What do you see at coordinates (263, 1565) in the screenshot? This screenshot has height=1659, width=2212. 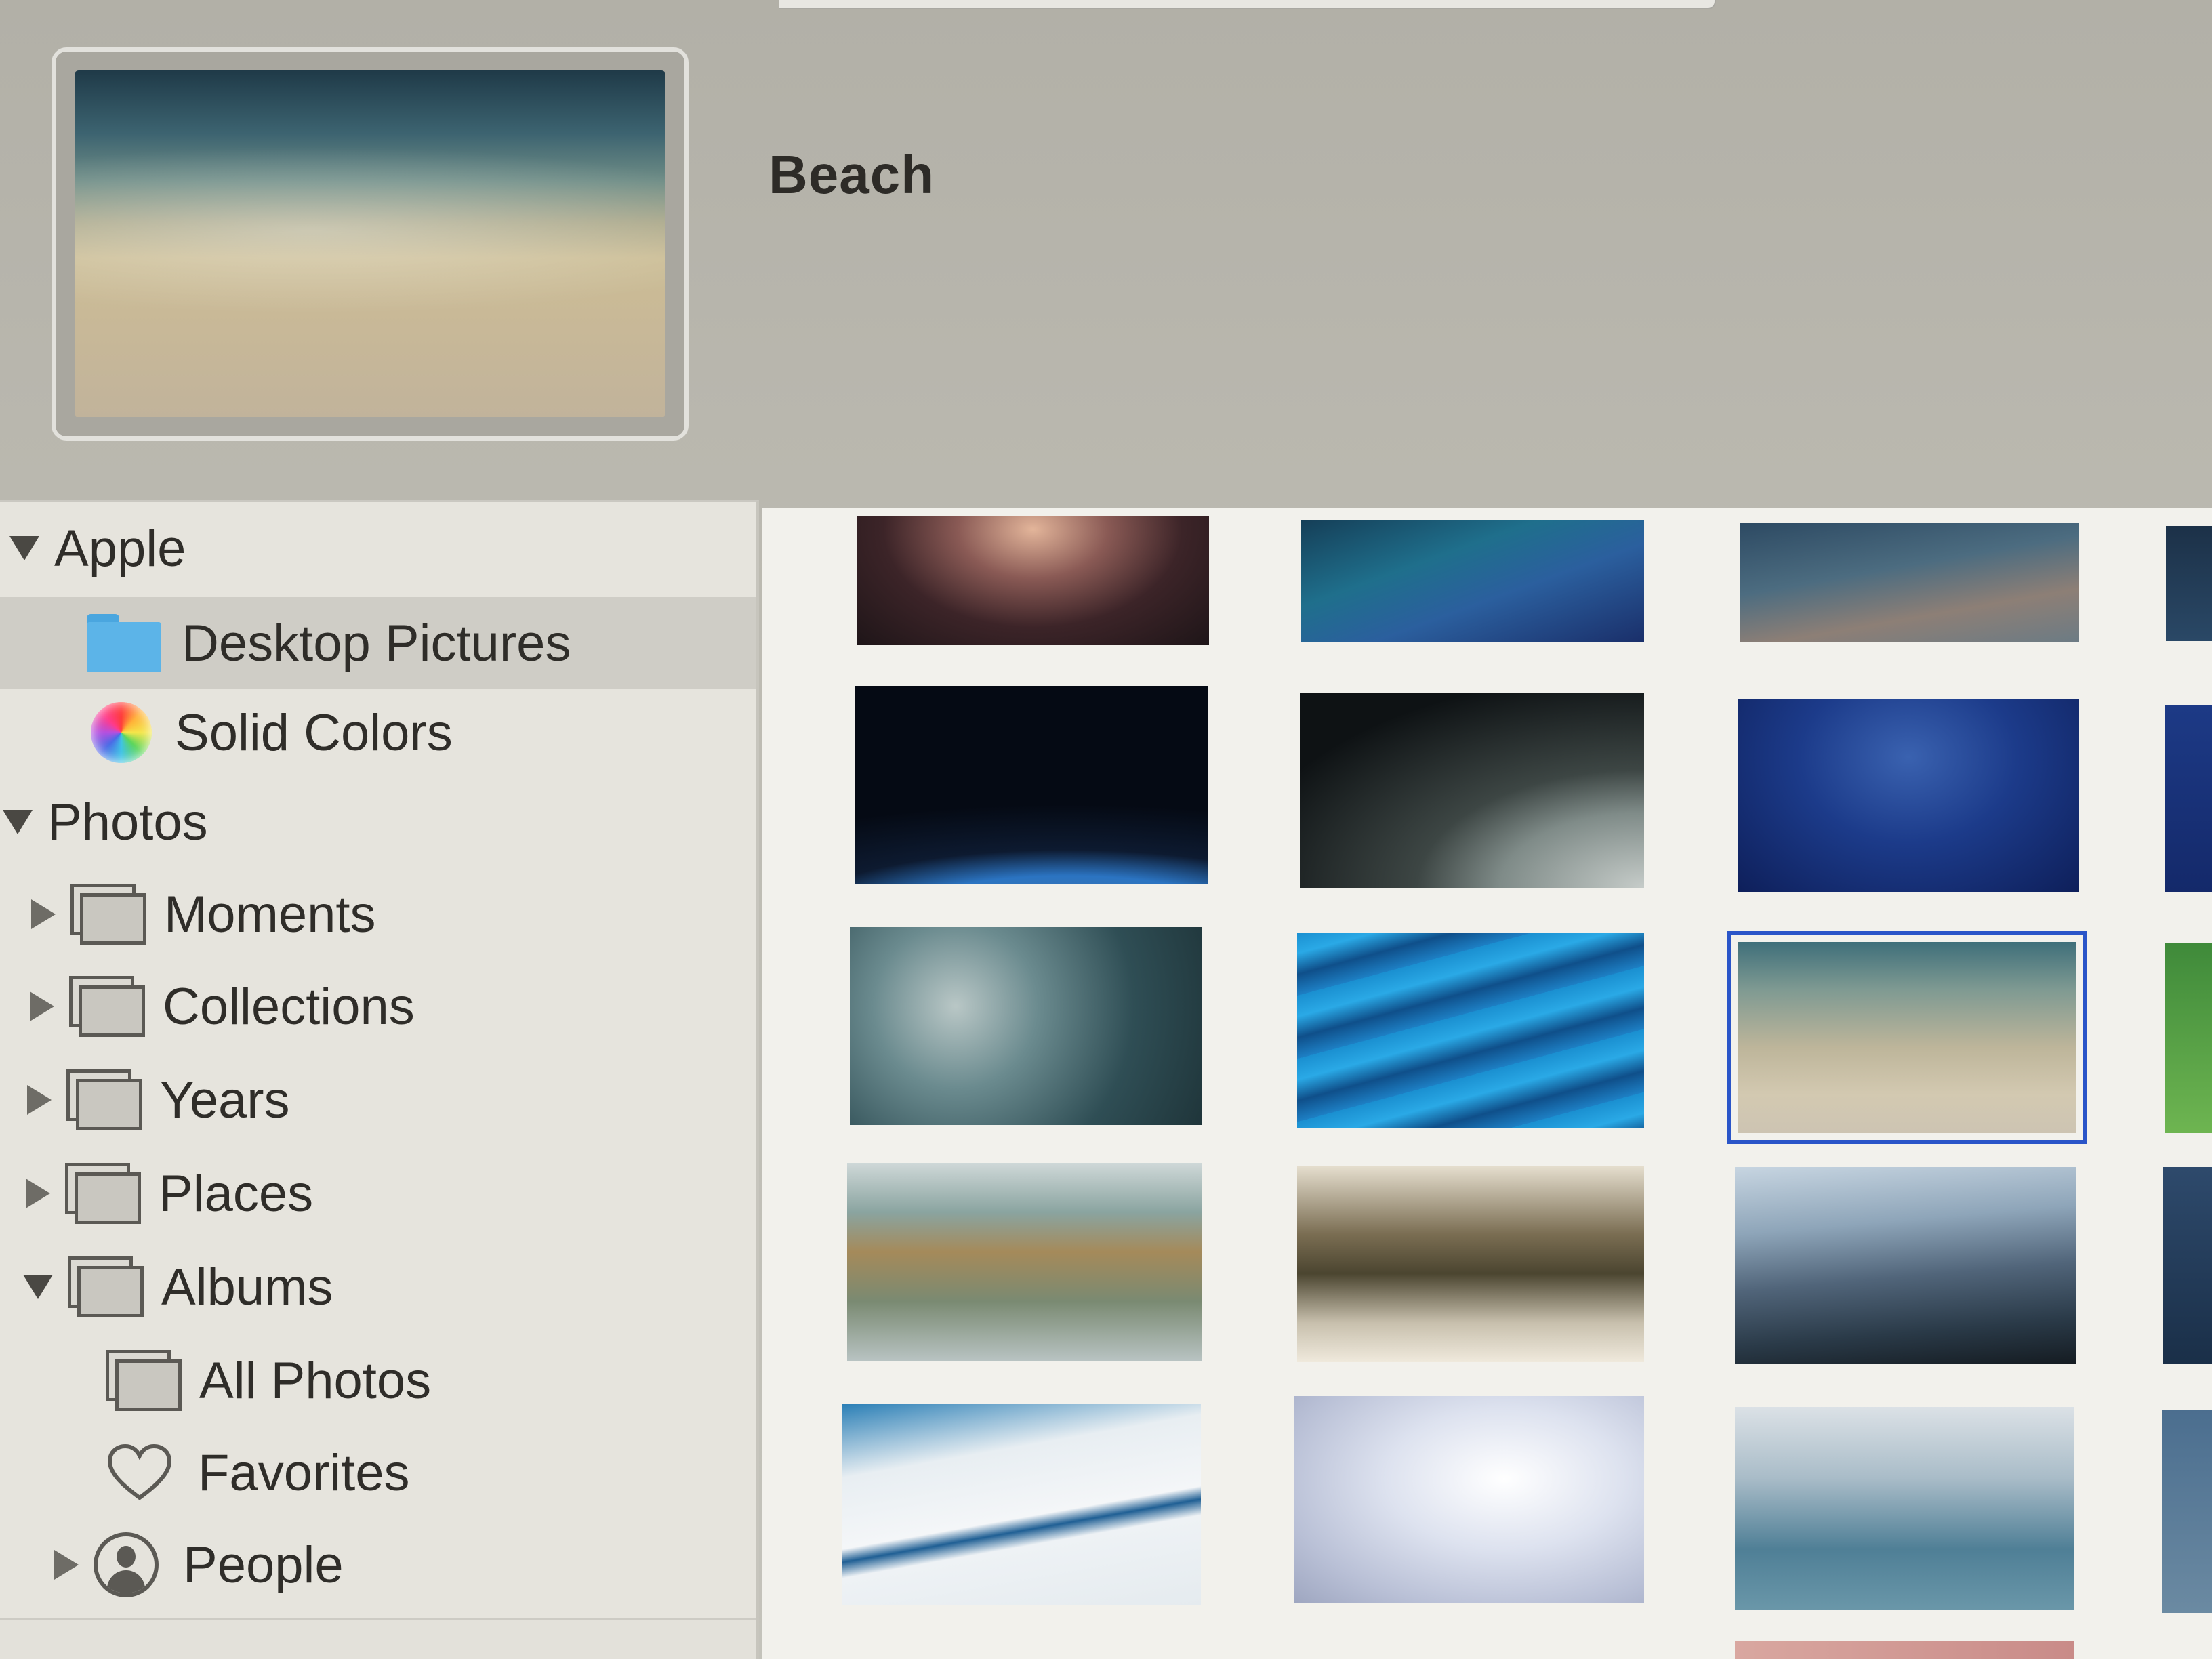 I see `sidebar-item-label: People` at bounding box center [263, 1565].